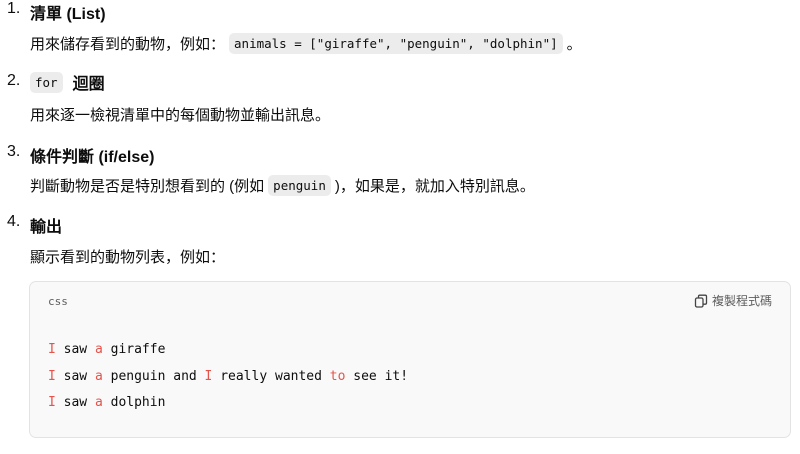 This screenshot has height=454, width=800. What do you see at coordinates (134, 402) in the screenshot?
I see `code-token: dolphin` at bounding box center [134, 402].